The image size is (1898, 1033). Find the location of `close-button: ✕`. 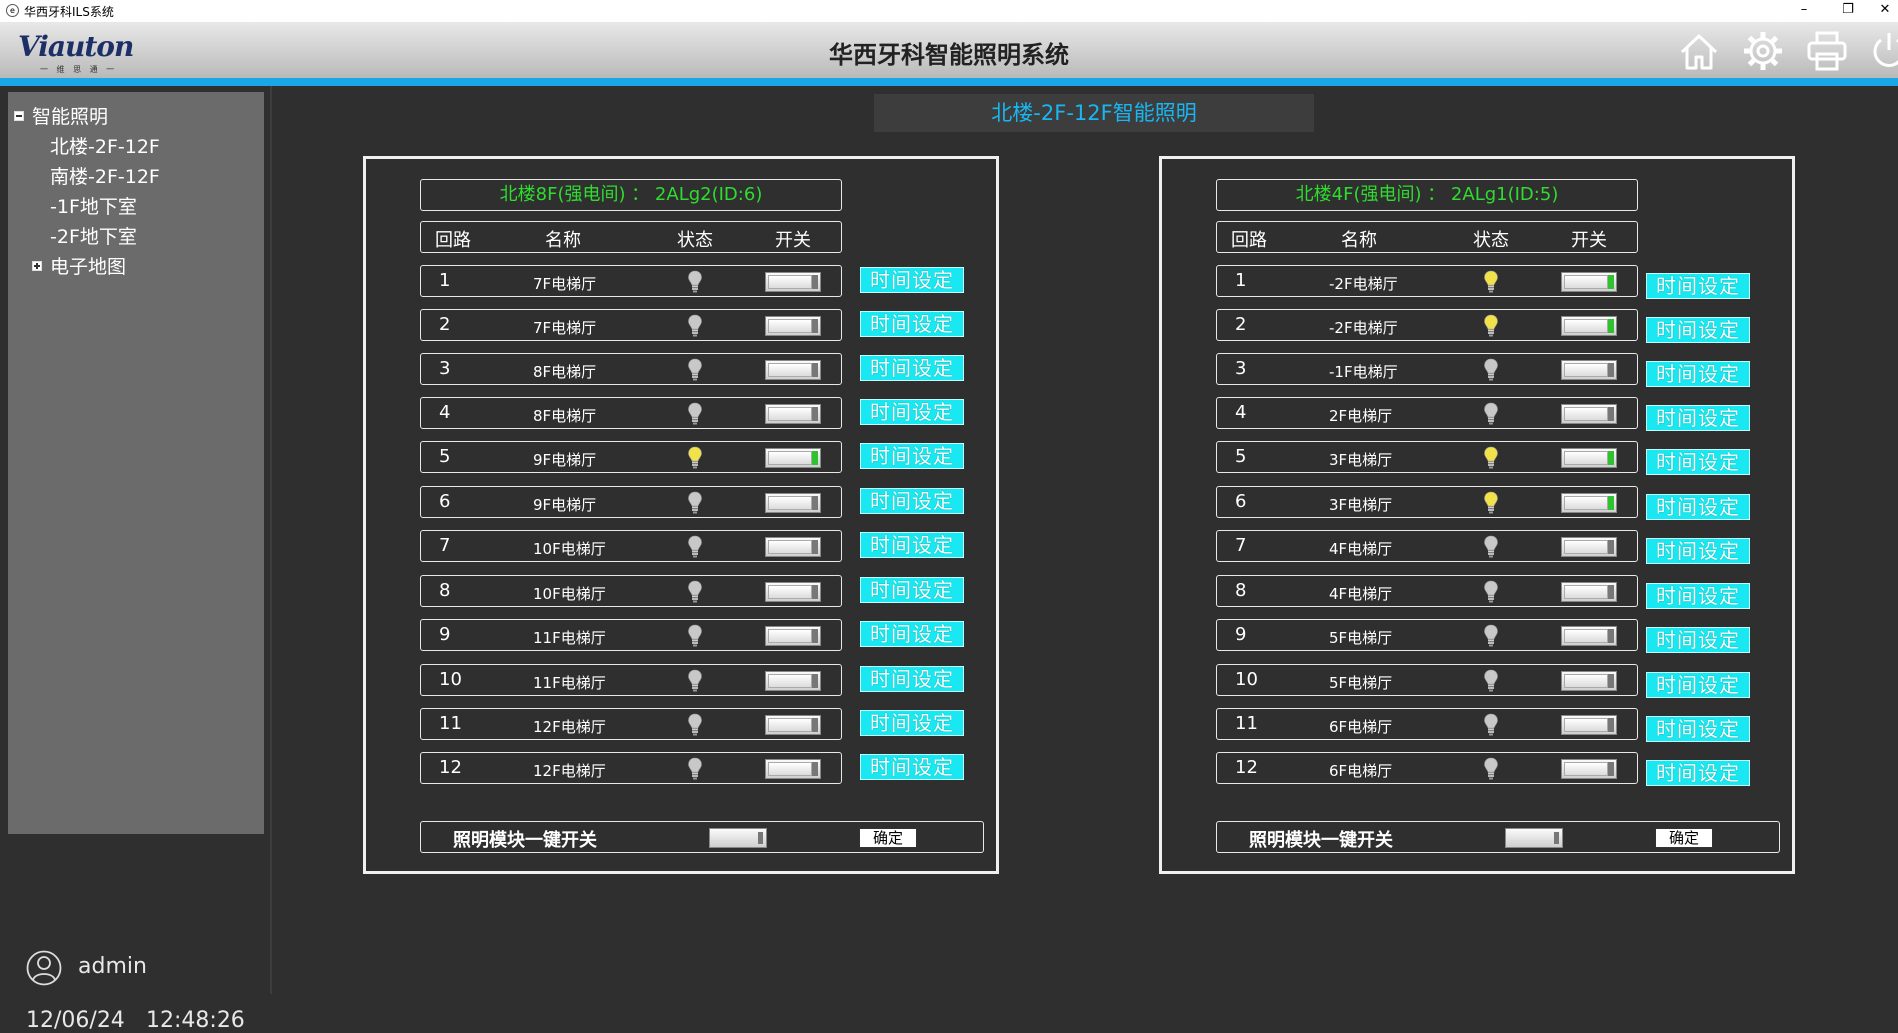

close-button: ✕ is located at coordinates (1885, 11).